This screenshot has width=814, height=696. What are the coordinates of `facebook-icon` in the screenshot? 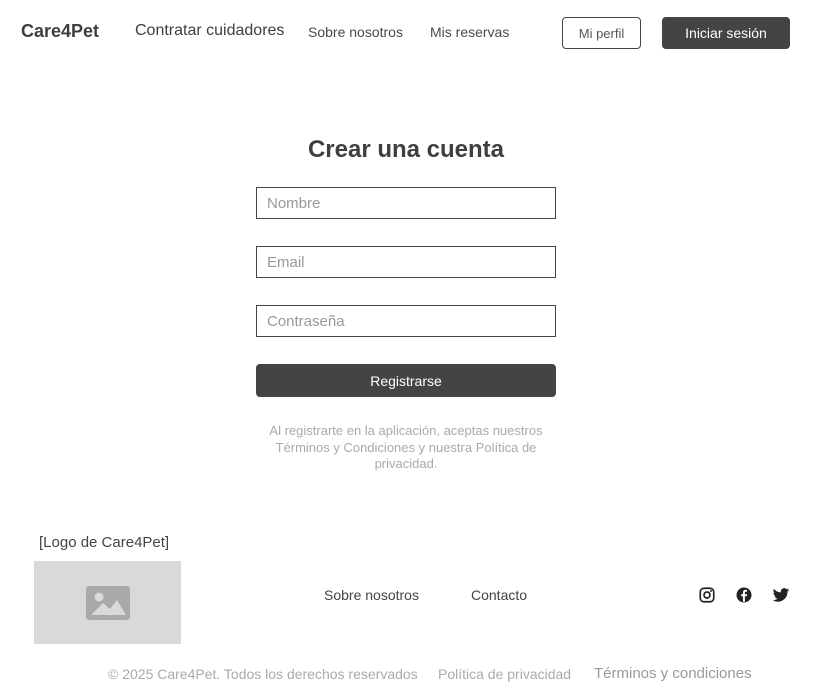 It's located at (744, 595).